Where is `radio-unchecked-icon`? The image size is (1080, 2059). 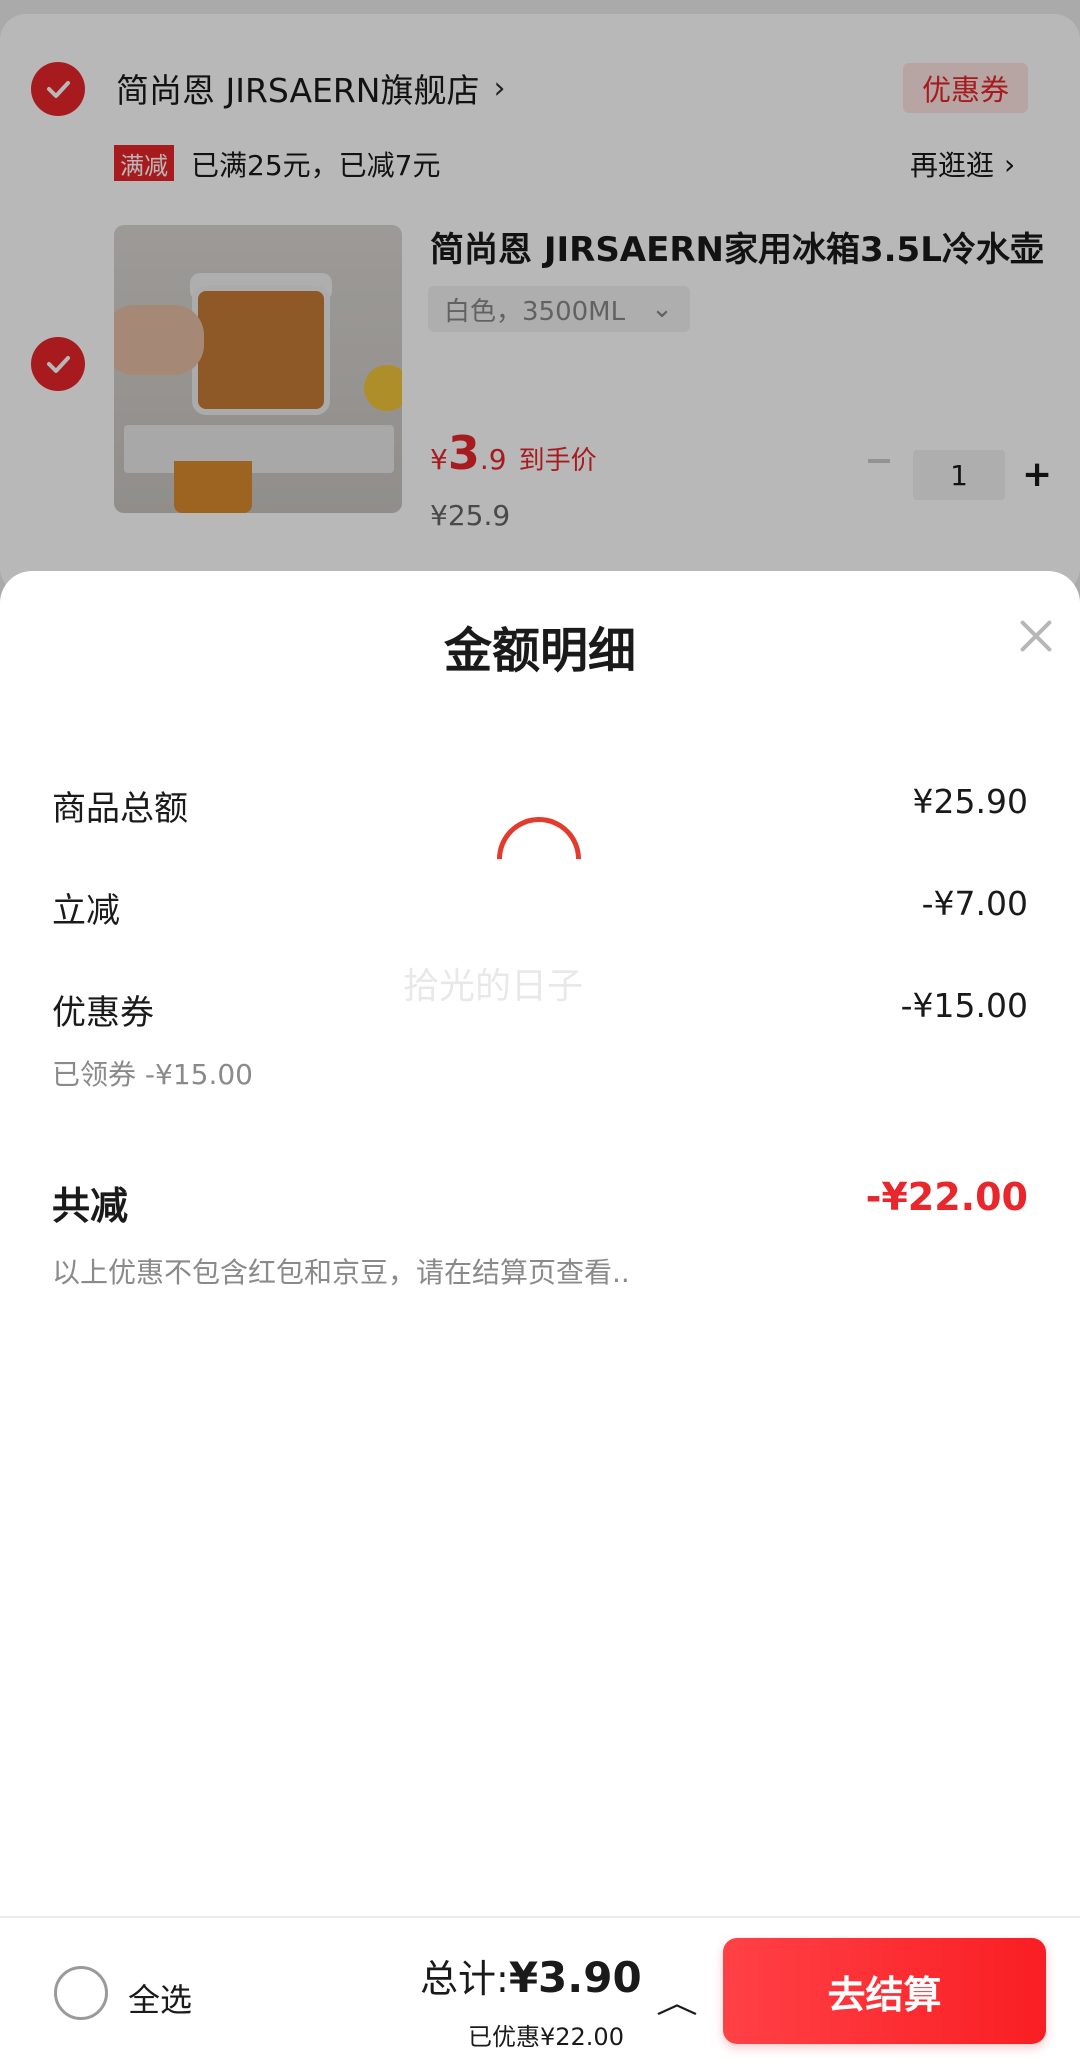
radio-unchecked-icon is located at coordinates (81, 1993).